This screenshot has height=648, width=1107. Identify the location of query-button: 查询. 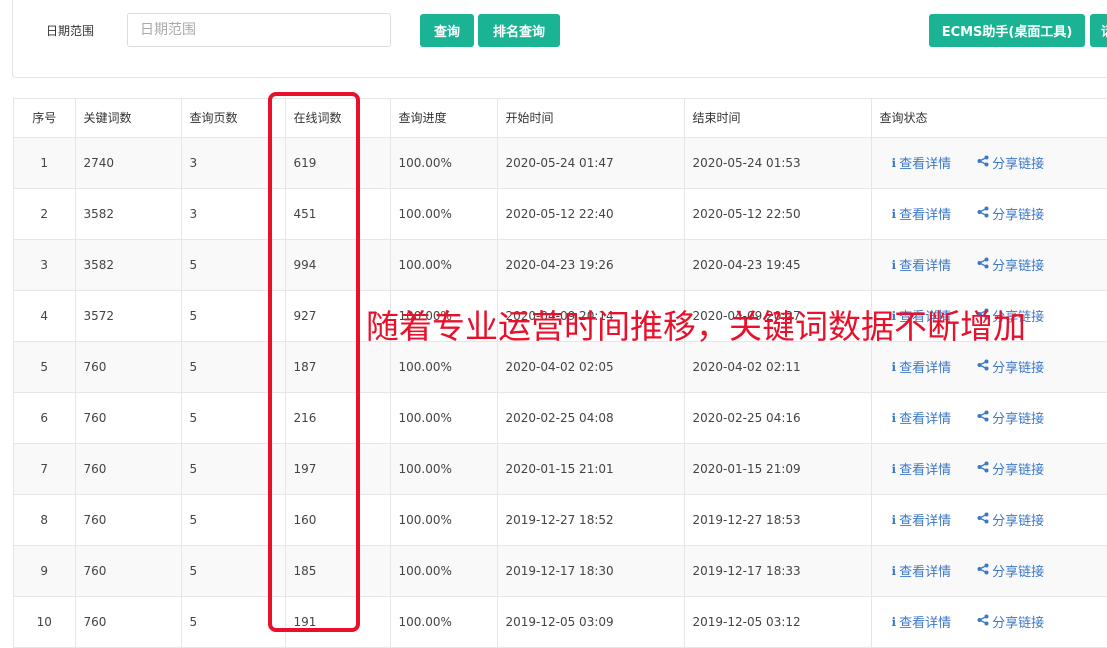
(447, 30).